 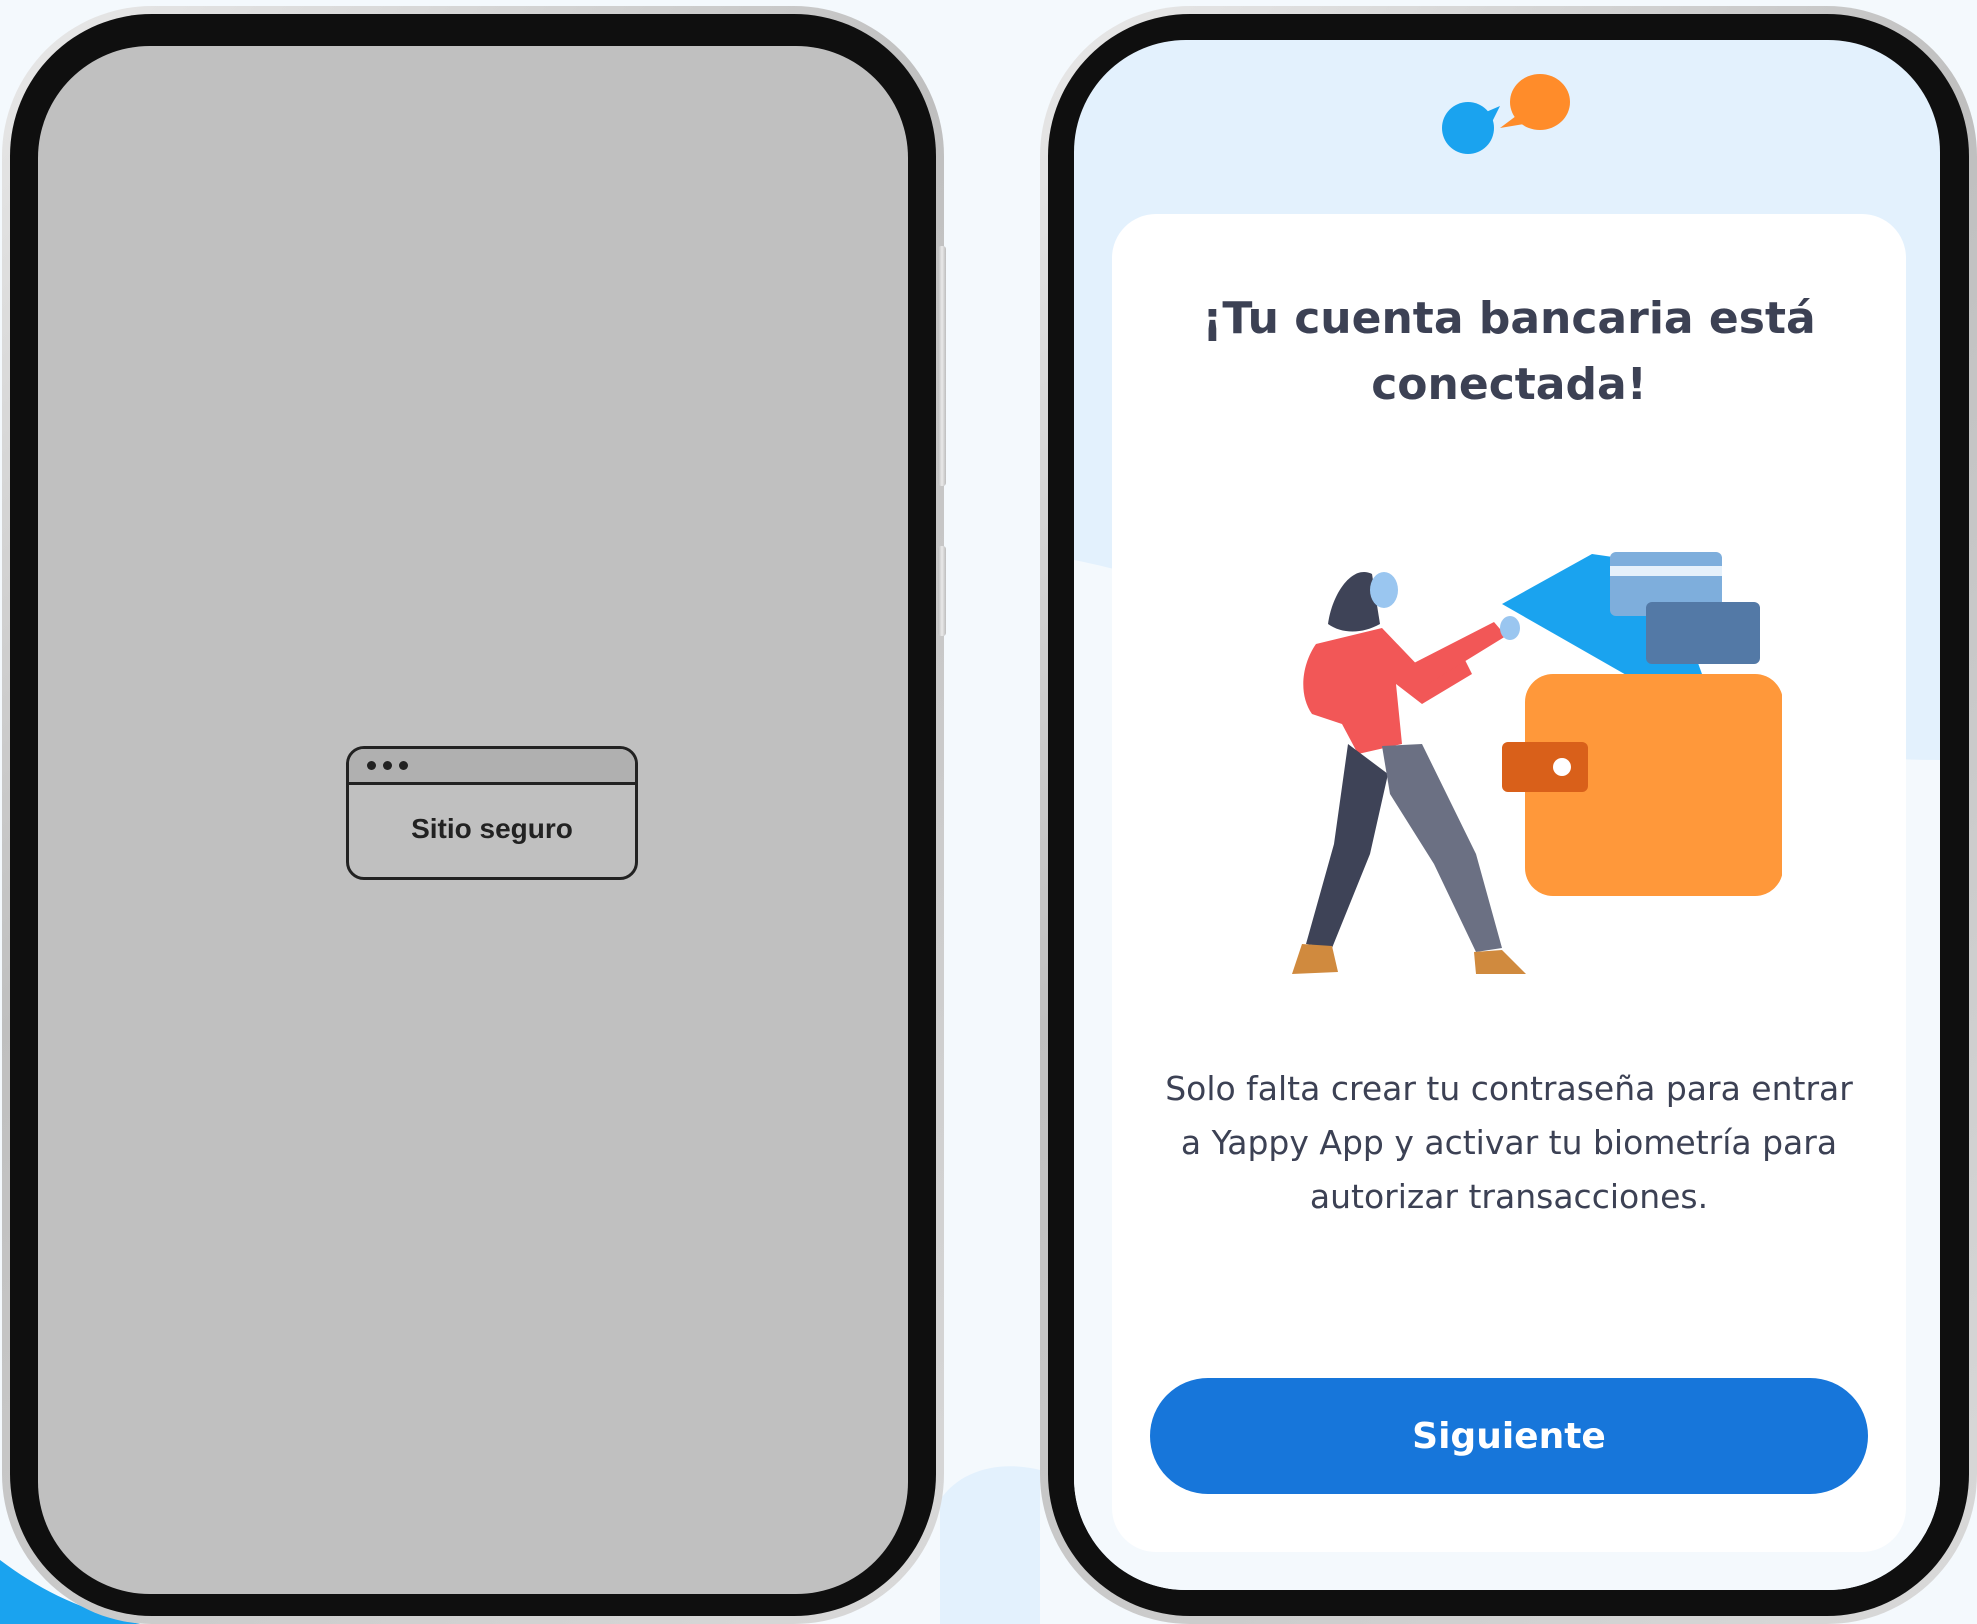 I want to click on secure-site-card: Sitio seguro, so click(x=492, y=813).